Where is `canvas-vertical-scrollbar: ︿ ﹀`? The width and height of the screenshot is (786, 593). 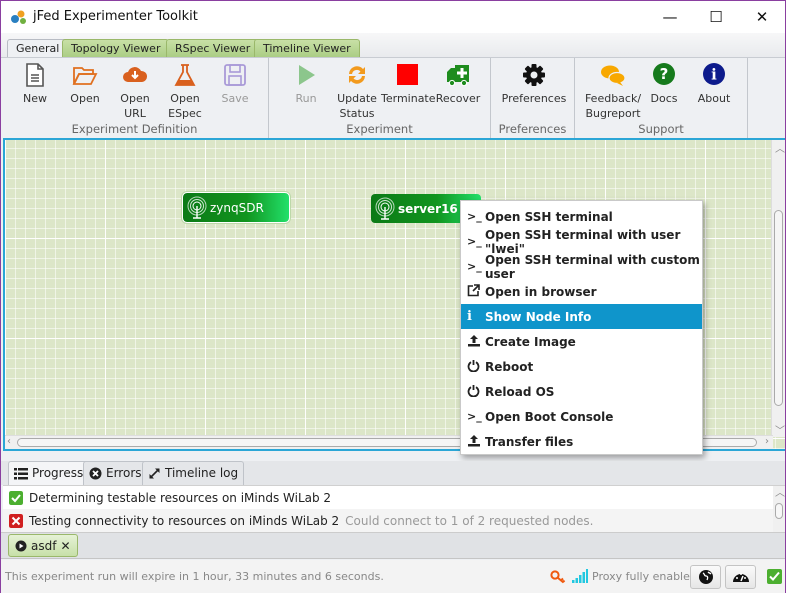
canvas-vertical-scrollbar: ︿ ﹀ is located at coordinates (778, 288).